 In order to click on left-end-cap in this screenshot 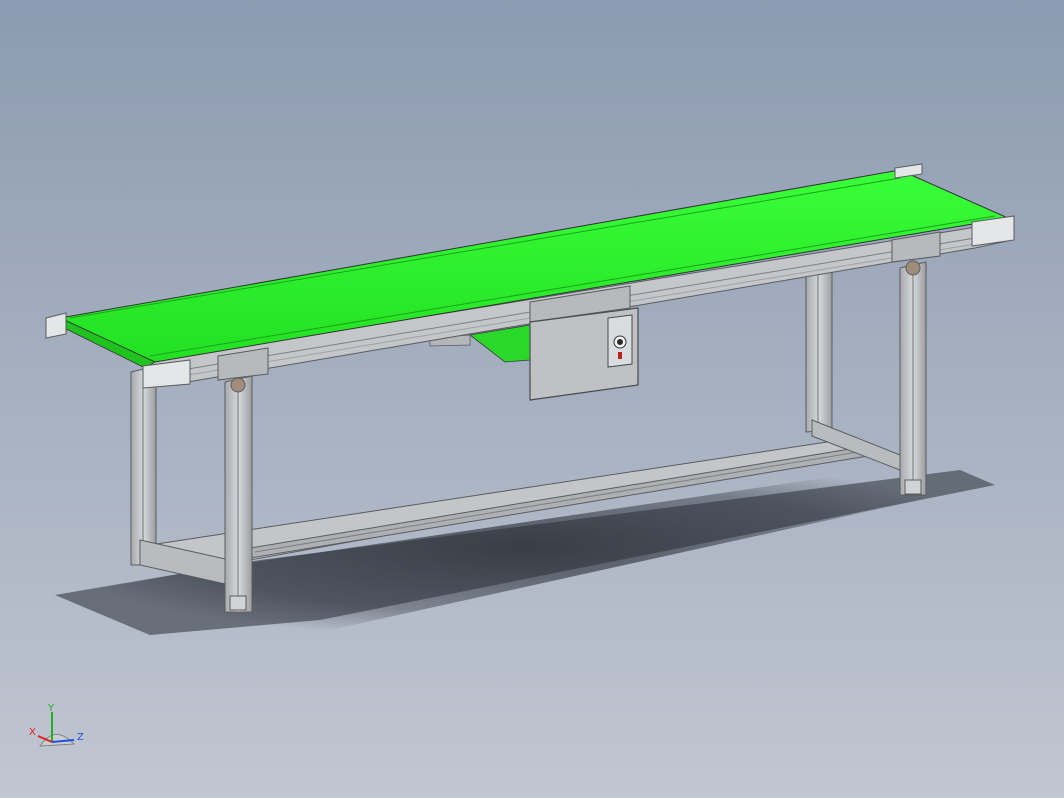, I will do `click(56, 325)`.